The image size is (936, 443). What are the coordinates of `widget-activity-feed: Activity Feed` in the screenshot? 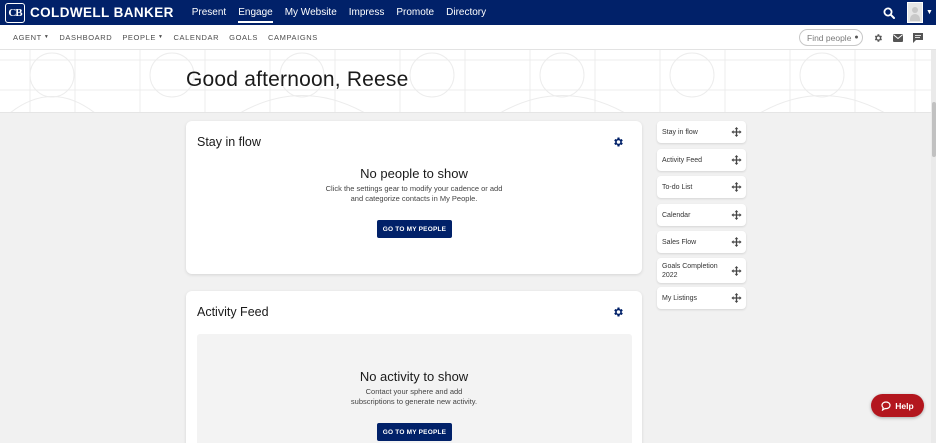 It's located at (701, 160).